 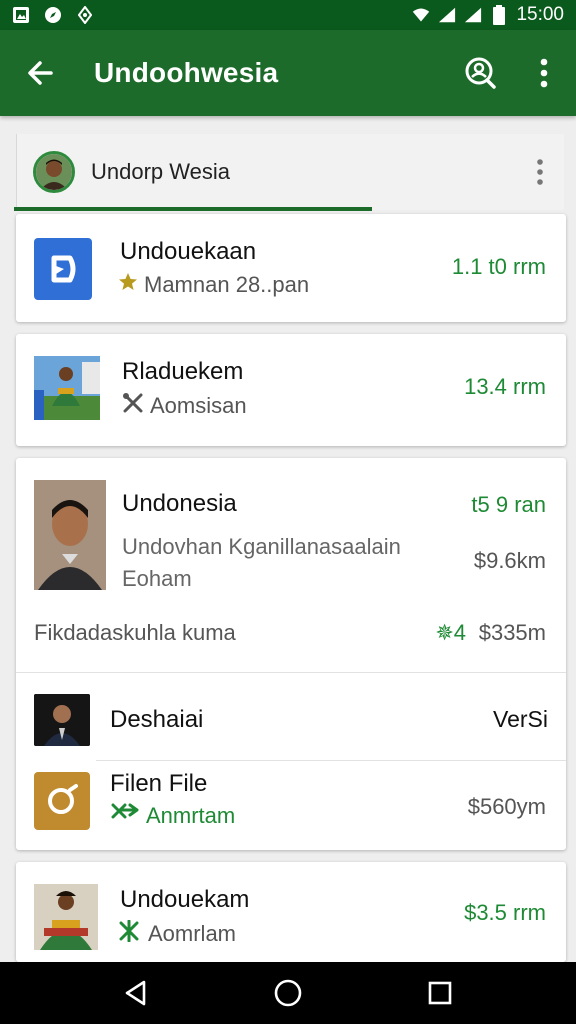 I want to click on item-value: $560ym, so click(x=506, y=806).